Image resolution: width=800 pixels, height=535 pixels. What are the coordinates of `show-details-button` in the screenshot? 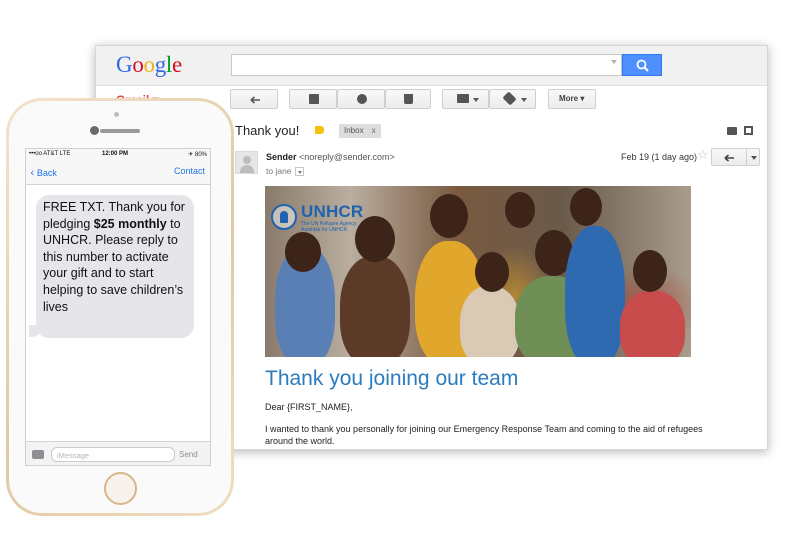 It's located at (299, 172).